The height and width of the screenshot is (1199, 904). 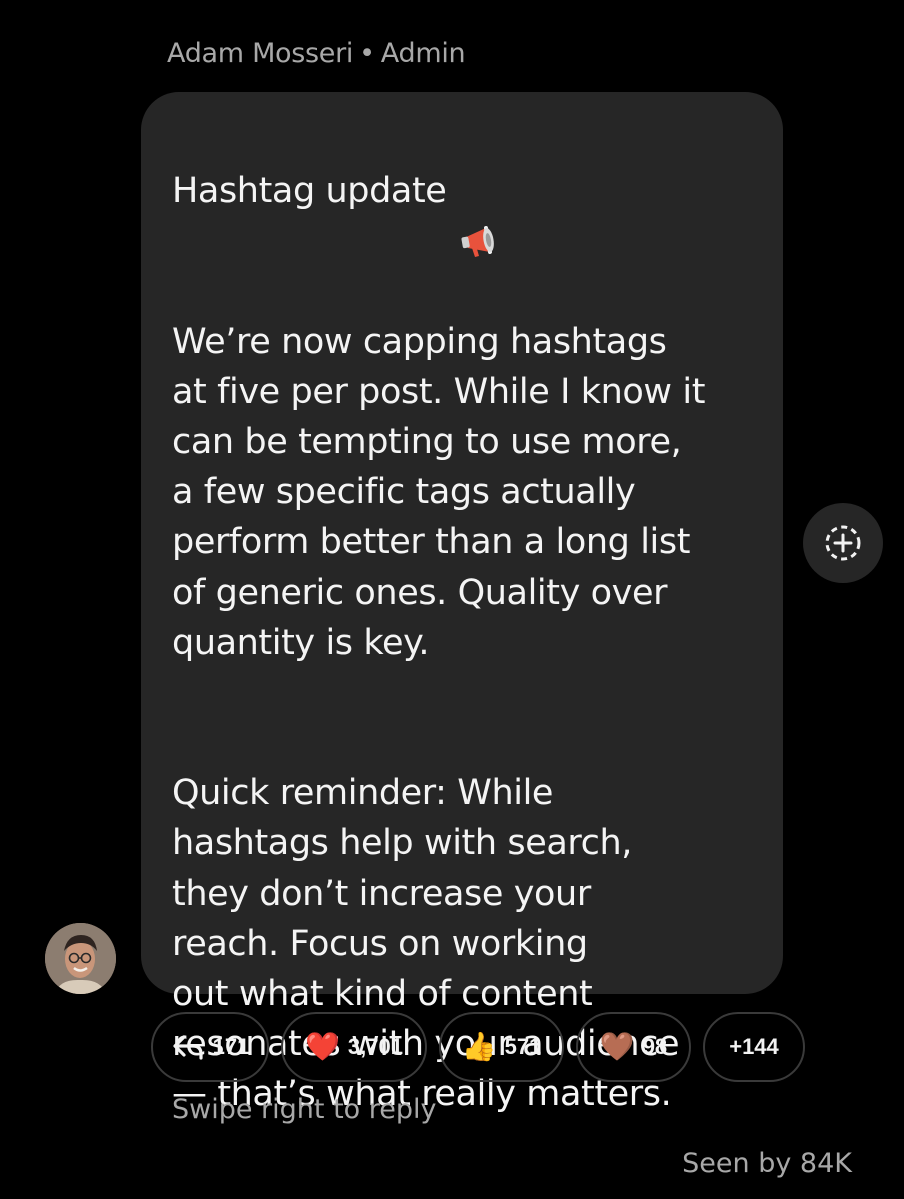 I want to click on message-title-line: Hashtag update, so click(x=467, y=211).